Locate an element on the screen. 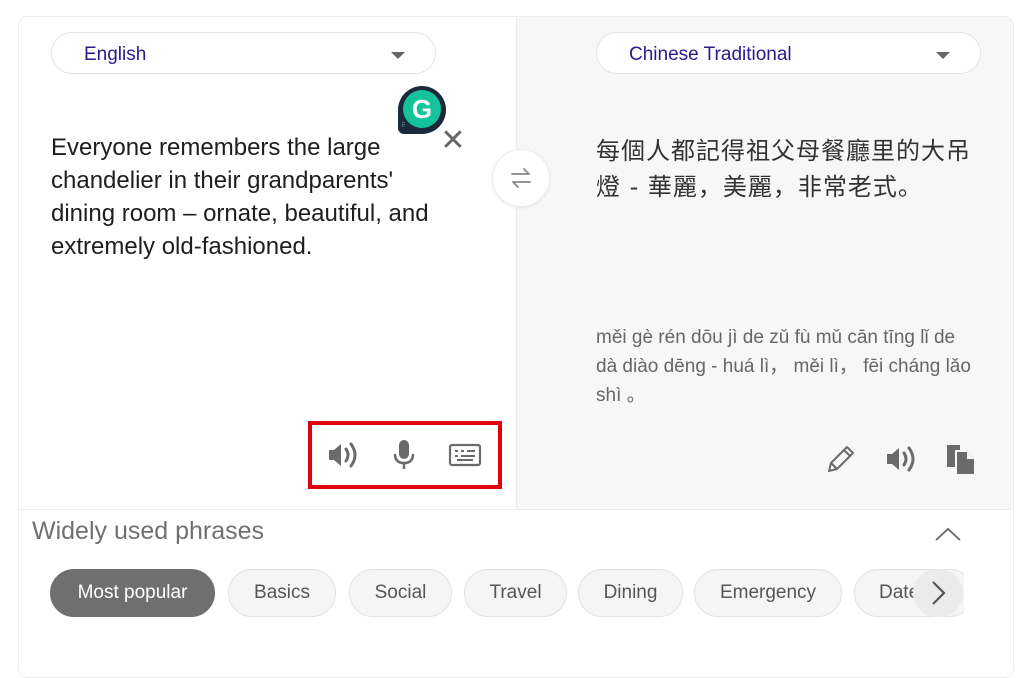  chip-basics: Basics is located at coordinates (282, 593).